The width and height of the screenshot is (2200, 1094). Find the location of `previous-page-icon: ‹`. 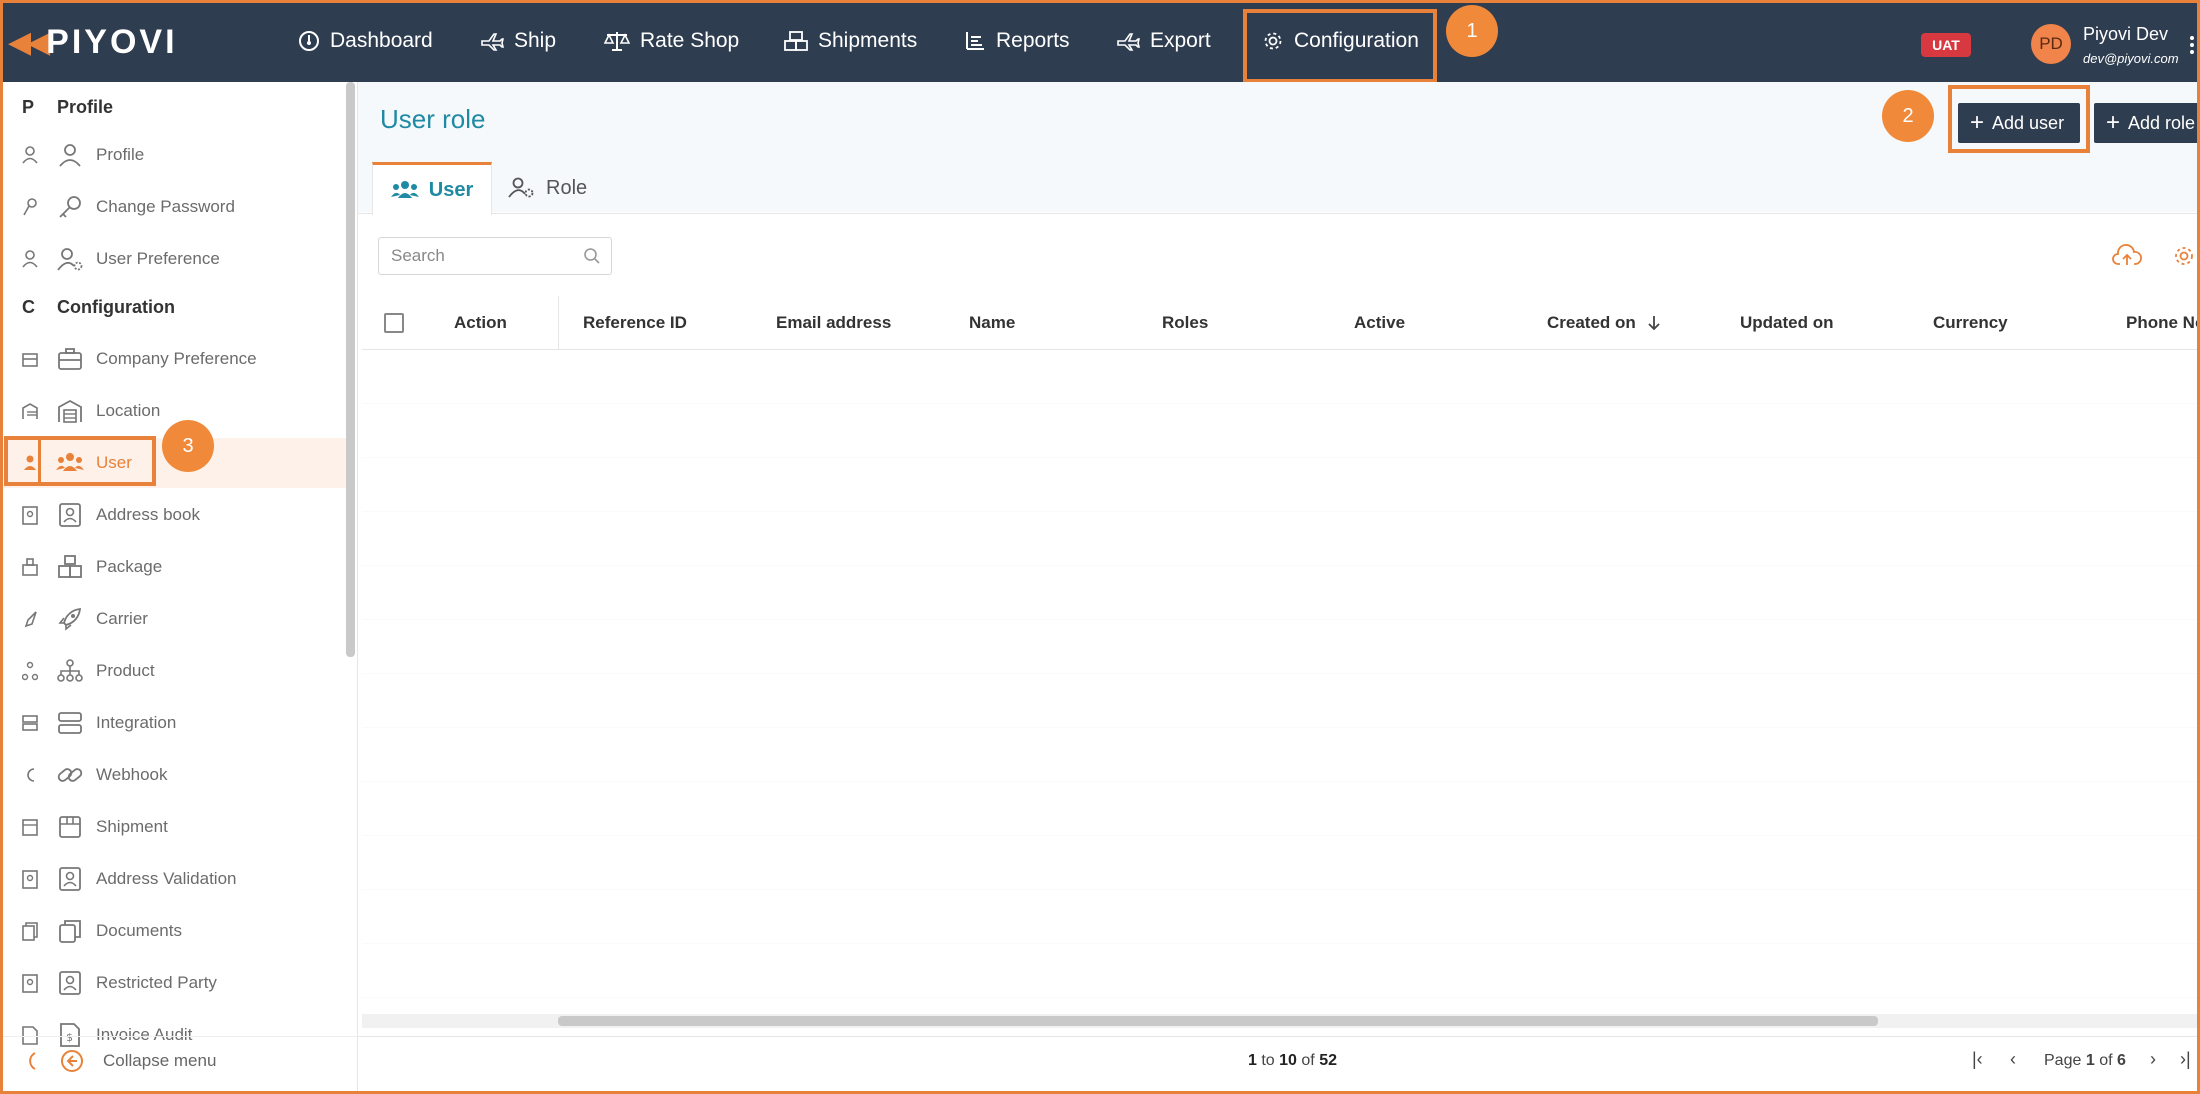

previous-page-icon: ‹ is located at coordinates (2013, 1059).